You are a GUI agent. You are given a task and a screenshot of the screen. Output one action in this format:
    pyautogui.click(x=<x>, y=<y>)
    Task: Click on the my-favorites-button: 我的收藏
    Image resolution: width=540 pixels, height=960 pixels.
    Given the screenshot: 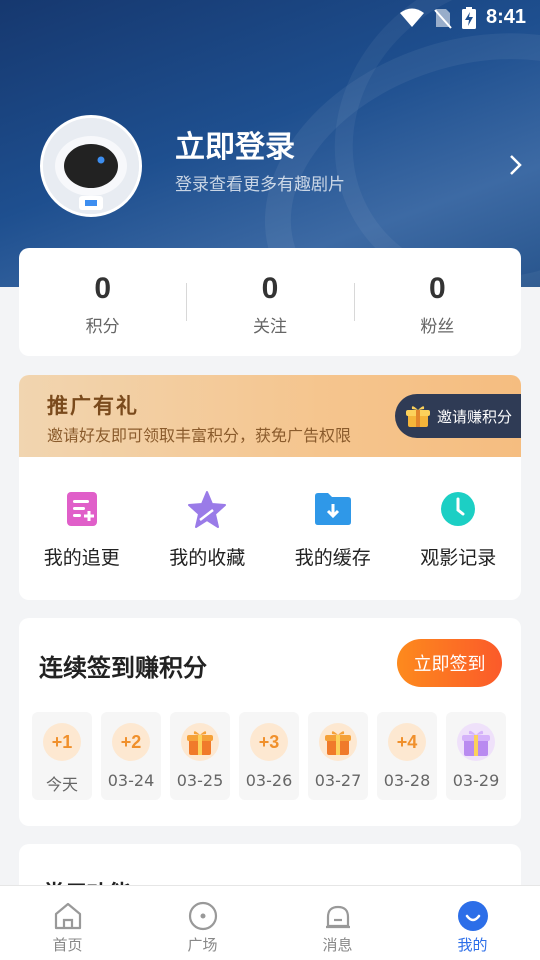 What is the action you would take?
    pyautogui.click(x=208, y=529)
    